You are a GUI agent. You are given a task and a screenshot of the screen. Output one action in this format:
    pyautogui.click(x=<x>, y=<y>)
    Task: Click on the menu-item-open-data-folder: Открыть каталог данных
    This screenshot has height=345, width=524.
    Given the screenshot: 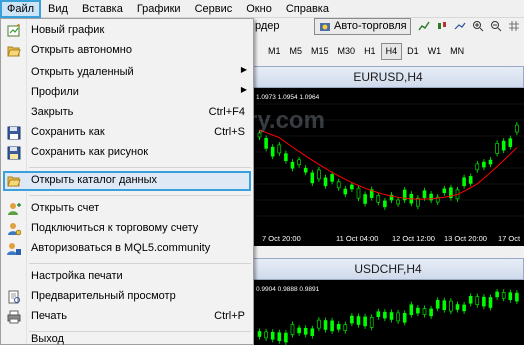 What is the action you would take?
    pyautogui.click(x=127, y=181)
    